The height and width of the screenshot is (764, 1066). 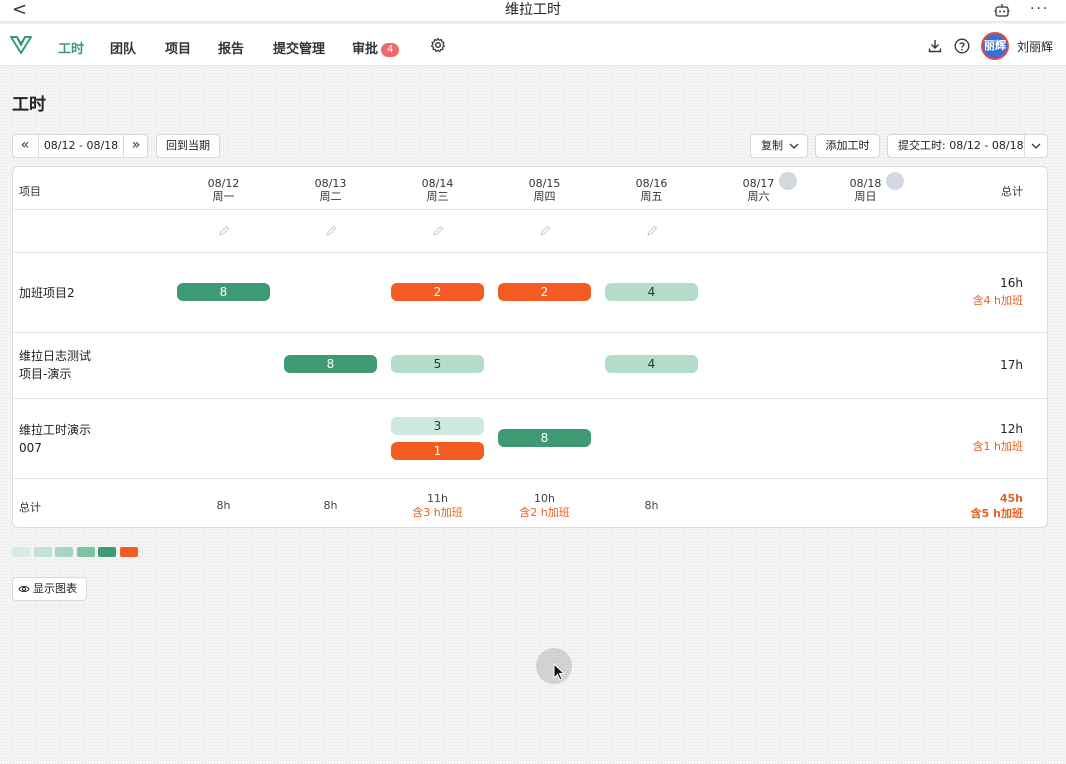 I want to click on day-header-wed: 08/14 周三, so click(x=437, y=190).